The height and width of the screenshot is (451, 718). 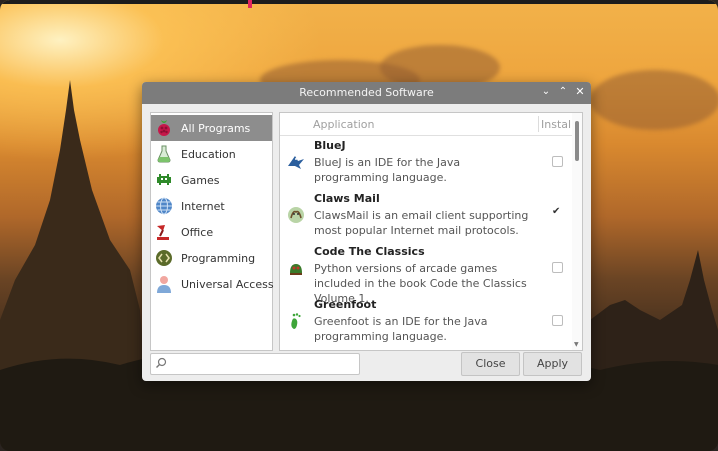 I want to click on category-internet: Internet, so click(x=211, y=206).